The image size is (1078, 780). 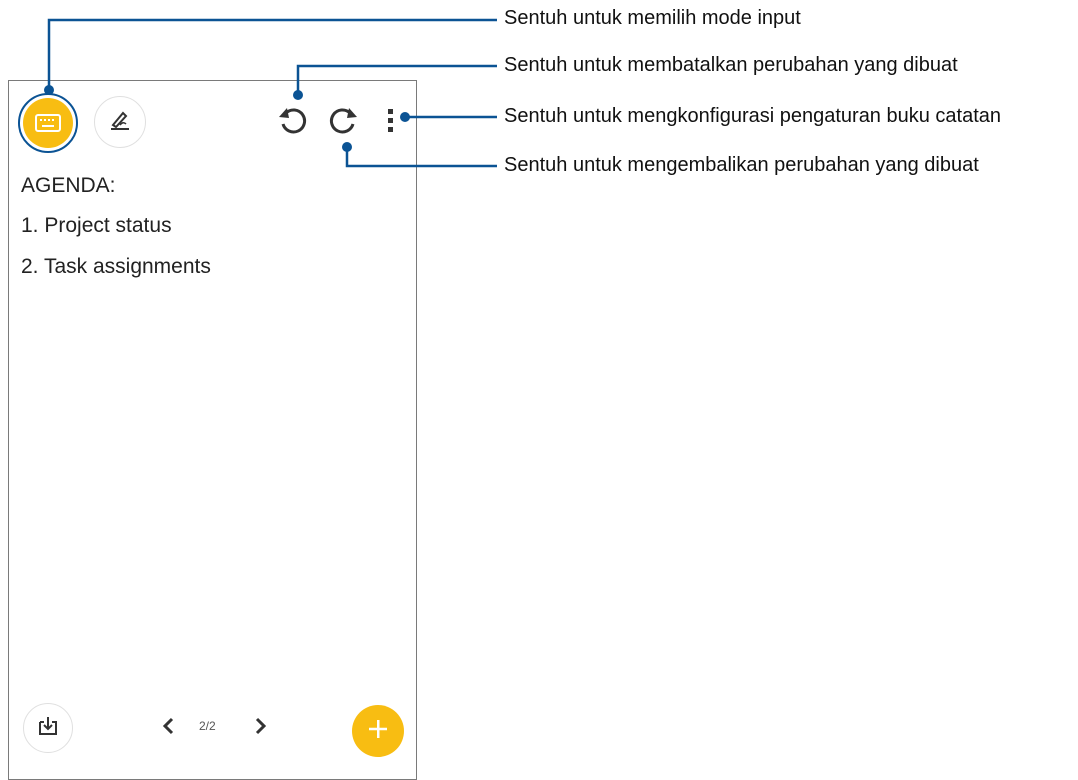 I want to click on callout-line-redo, so click(x=421, y=157).